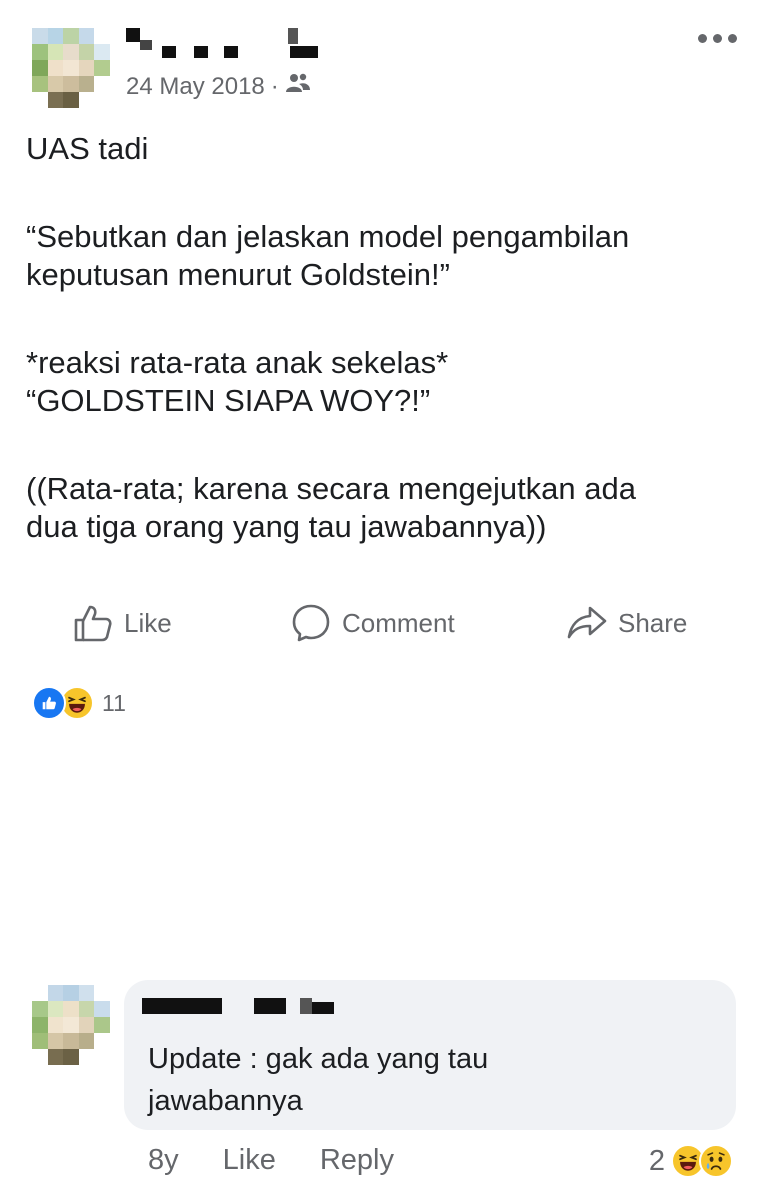  Describe the element at coordinates (398, 622) in the screenshot. I see `comment-label: Comment` at that location.